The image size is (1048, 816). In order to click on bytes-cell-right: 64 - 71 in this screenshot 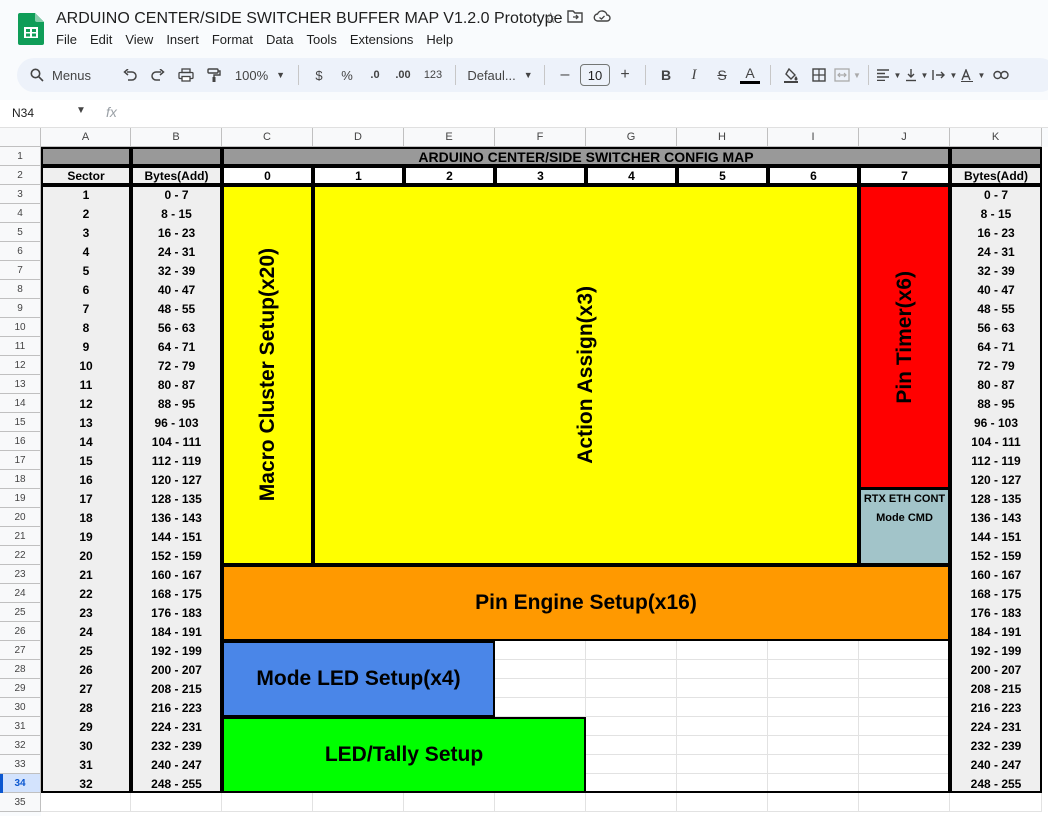, I will do `click(996, 346)`.